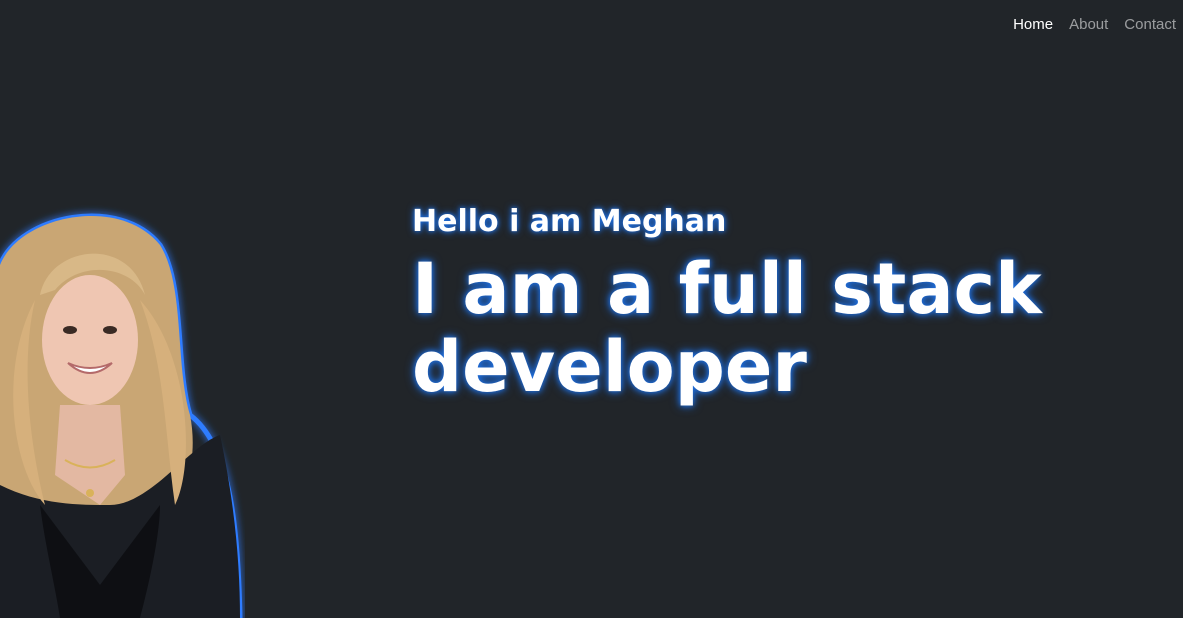 The width and height of the screenshot is (1183, 618). I want to click on nav-about-link: About, so click(1088, 24).